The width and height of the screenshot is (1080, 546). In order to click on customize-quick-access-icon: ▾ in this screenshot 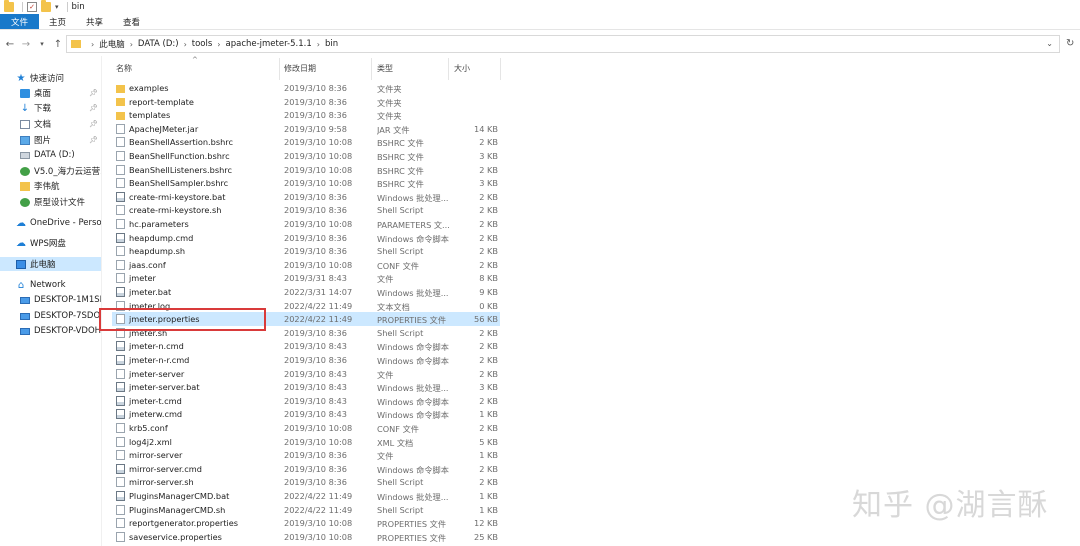, I will do `click(57, 7)`.